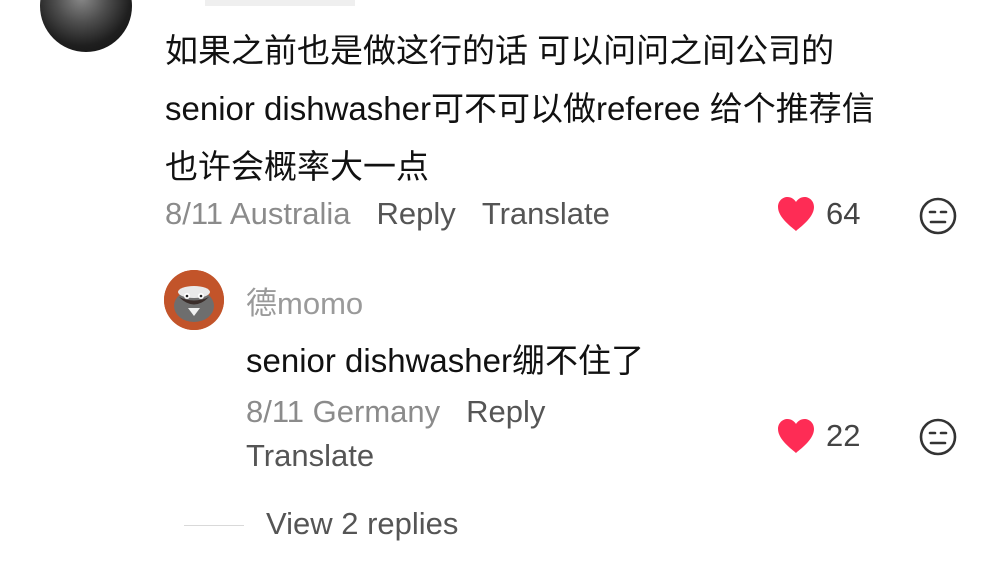 The image size is (1000, 582). I want to click on reply-avatar, so click(194, 300).